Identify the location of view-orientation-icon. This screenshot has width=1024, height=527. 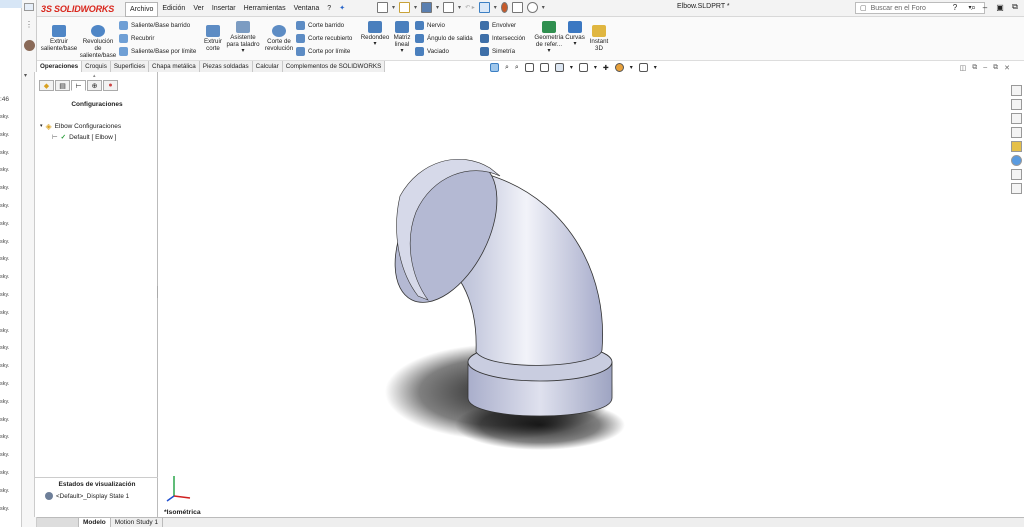
(494, 67).